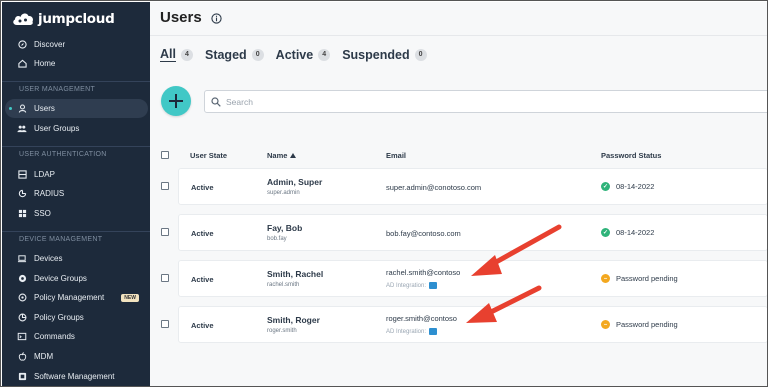 This screenshot has width=768, height=387. I want to click on annotation-arrows, so click(514, 273).